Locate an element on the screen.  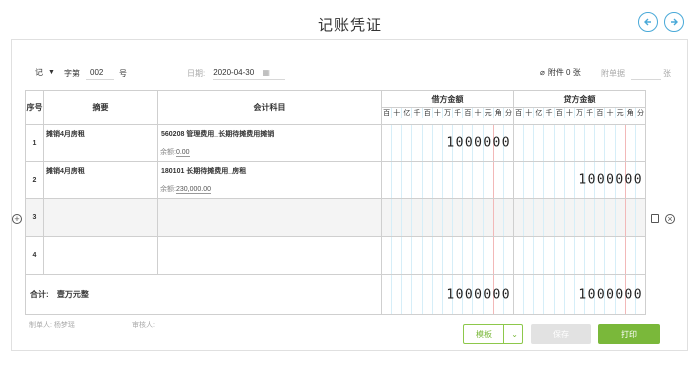
save-button: 保存 is located at coordinates (561, 334).